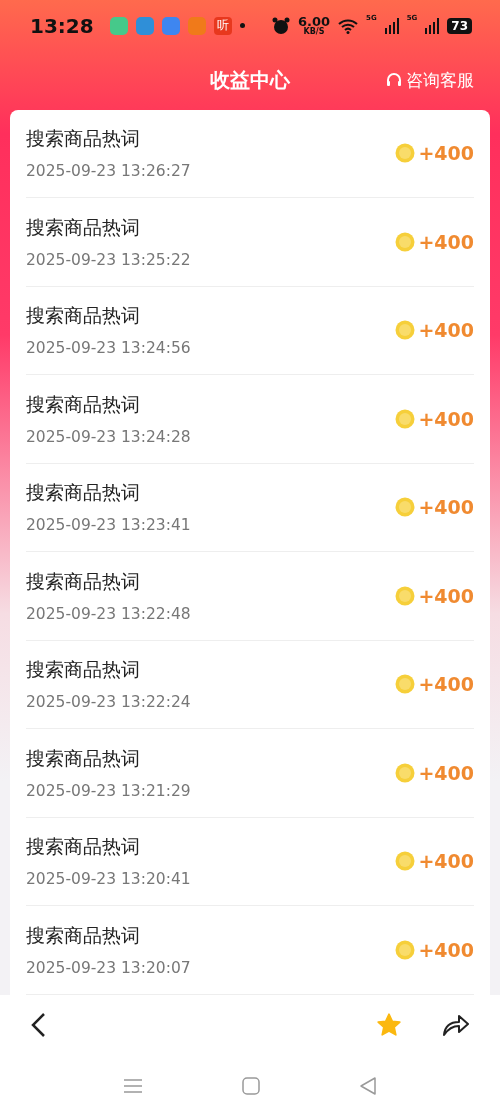 Image resolution: width=500 pixels, height=1116 pixels. Describe the element at coordinates (348, 25) in the screenshot. I see `wifi-icon` at that location.